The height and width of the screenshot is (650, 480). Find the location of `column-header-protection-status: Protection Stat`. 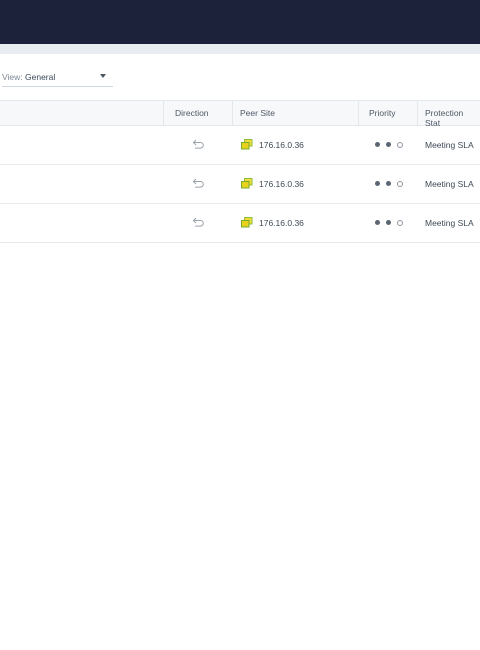

column-header-protection-status: Protection Stat is located at coordinates (452, 118).